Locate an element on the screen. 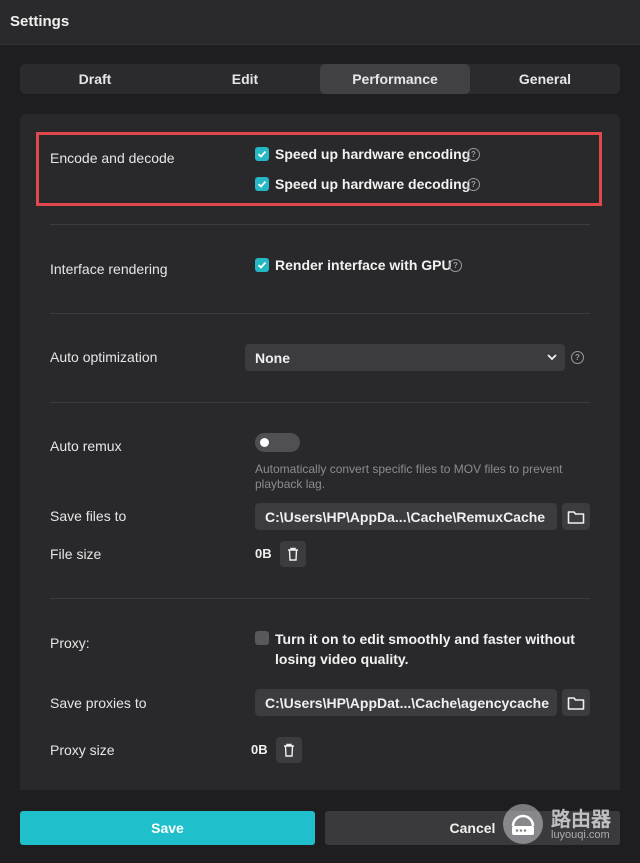  hardware-encoding-checkbox is located at coordinates (262, 154).